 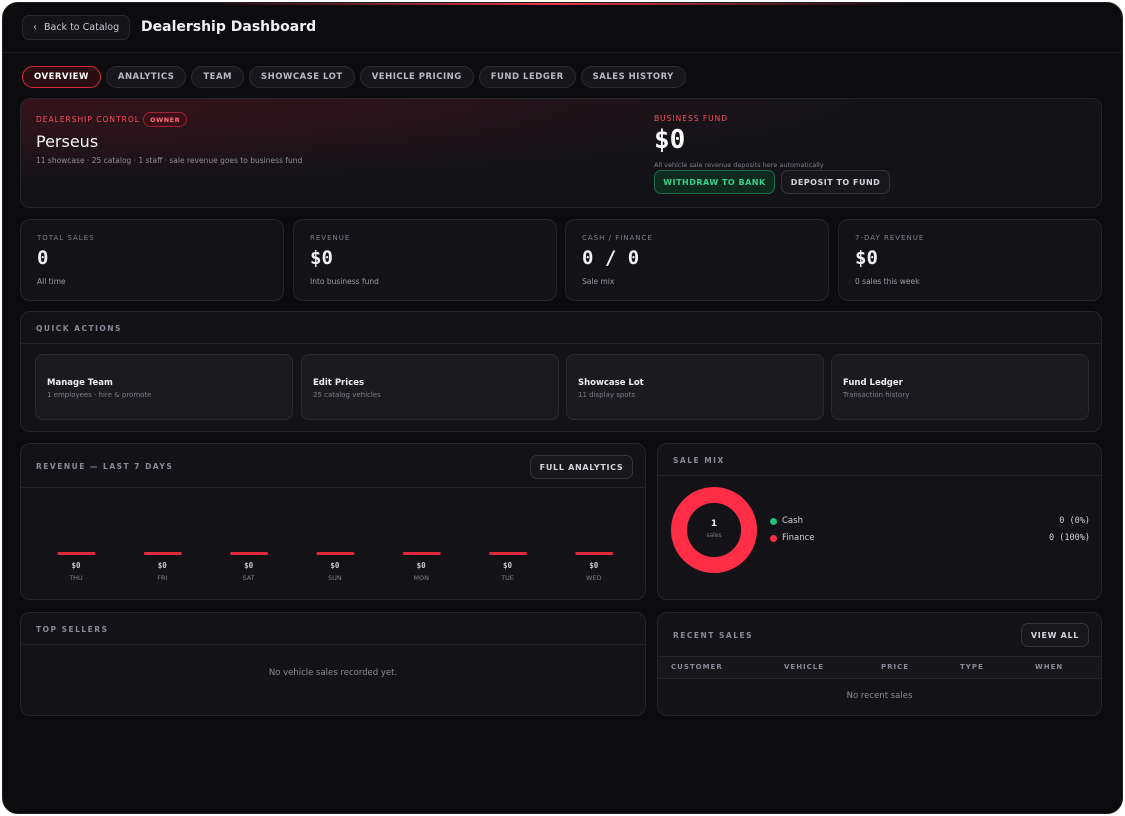 What do you see at coordinates (714, 182) in the screenshot?
I see `withdraw-to-bank-button: WITHDRAW TO BANK` at bounding box center [714, 182].